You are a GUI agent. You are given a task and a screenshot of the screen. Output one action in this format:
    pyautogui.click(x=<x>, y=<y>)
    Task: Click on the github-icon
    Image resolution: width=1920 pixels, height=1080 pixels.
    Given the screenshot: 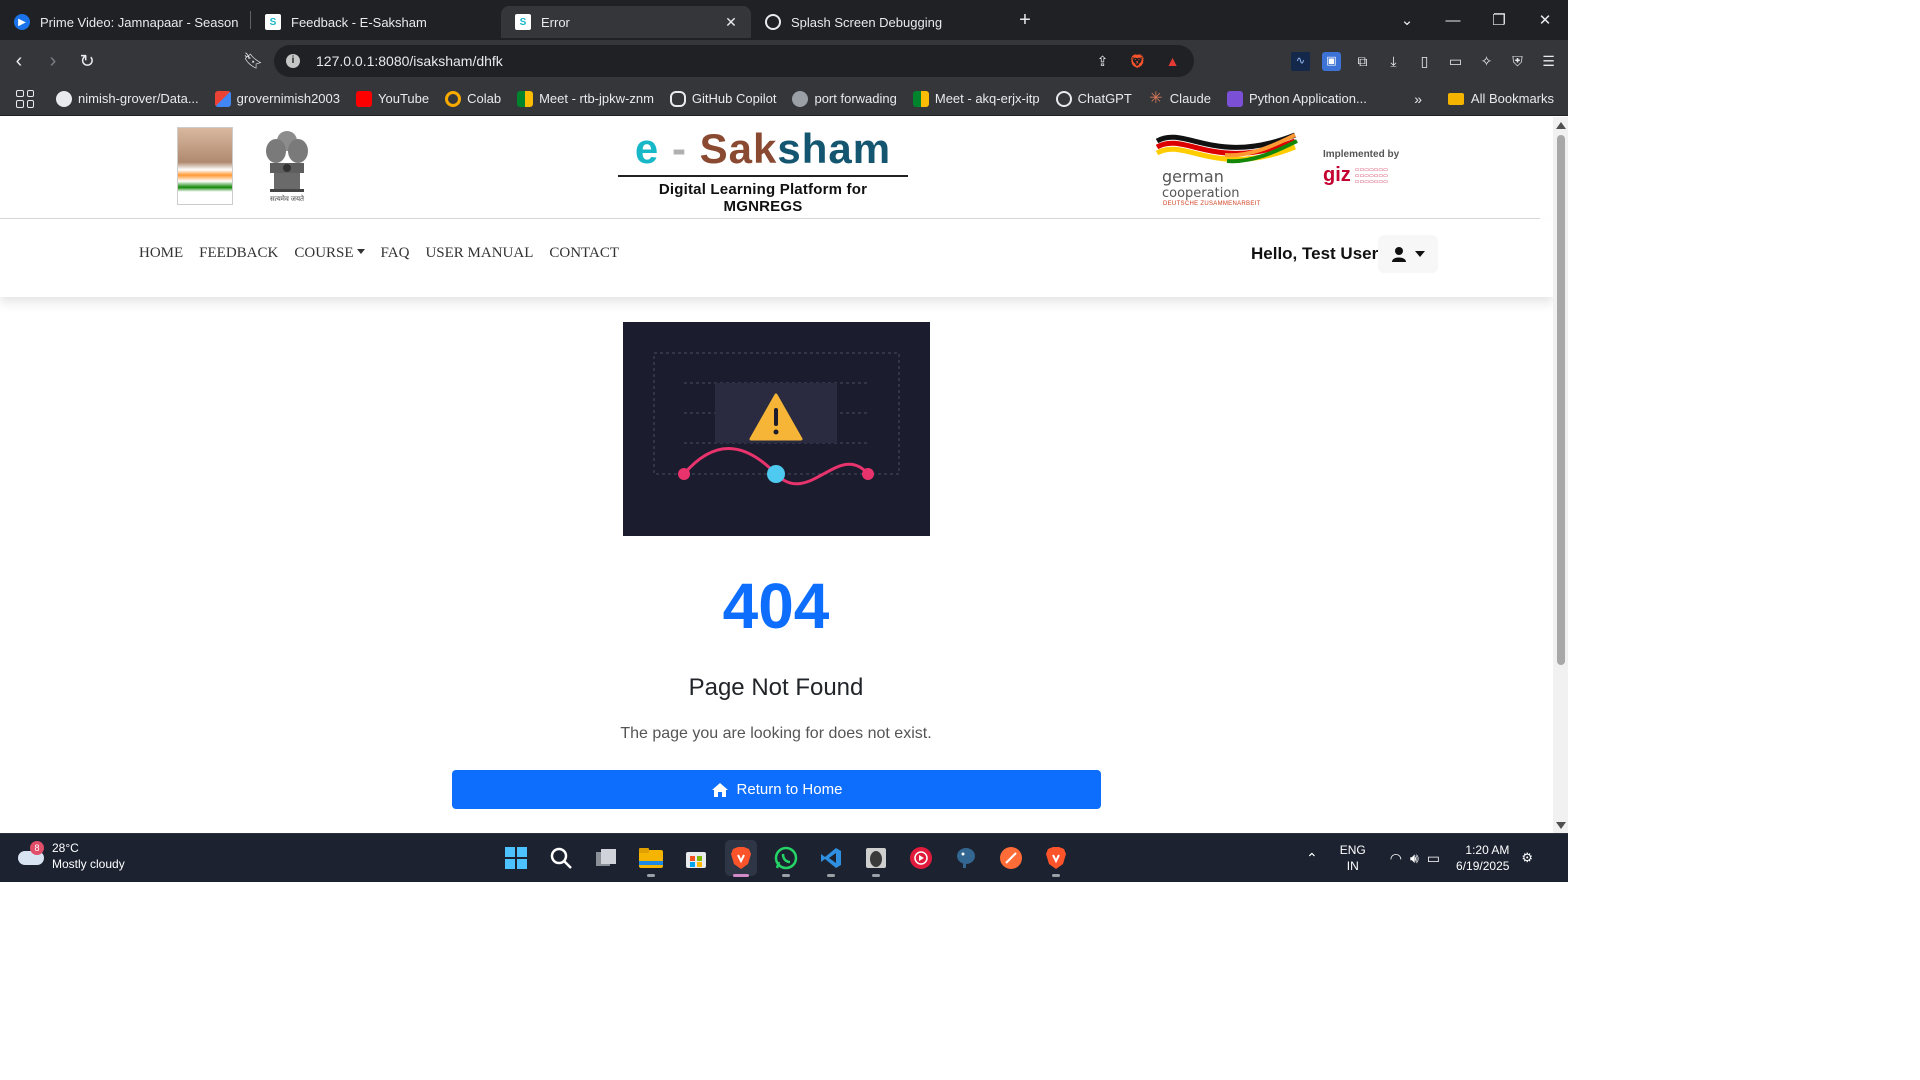 What is the action you would take?
    pyautogui.click(x=64, y=98)
    